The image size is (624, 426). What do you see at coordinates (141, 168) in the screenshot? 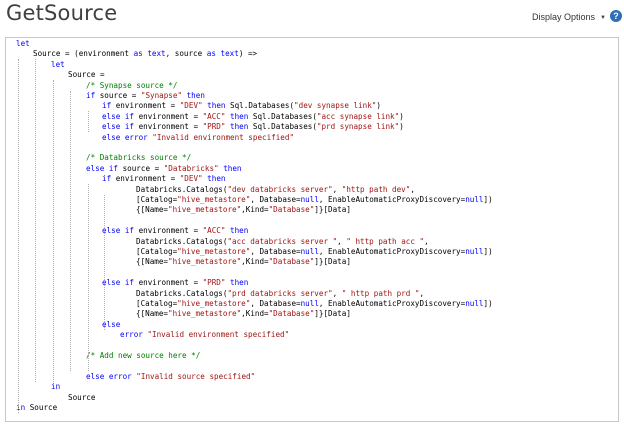
I see `code-text: source =` at bounding box center [141, 168].